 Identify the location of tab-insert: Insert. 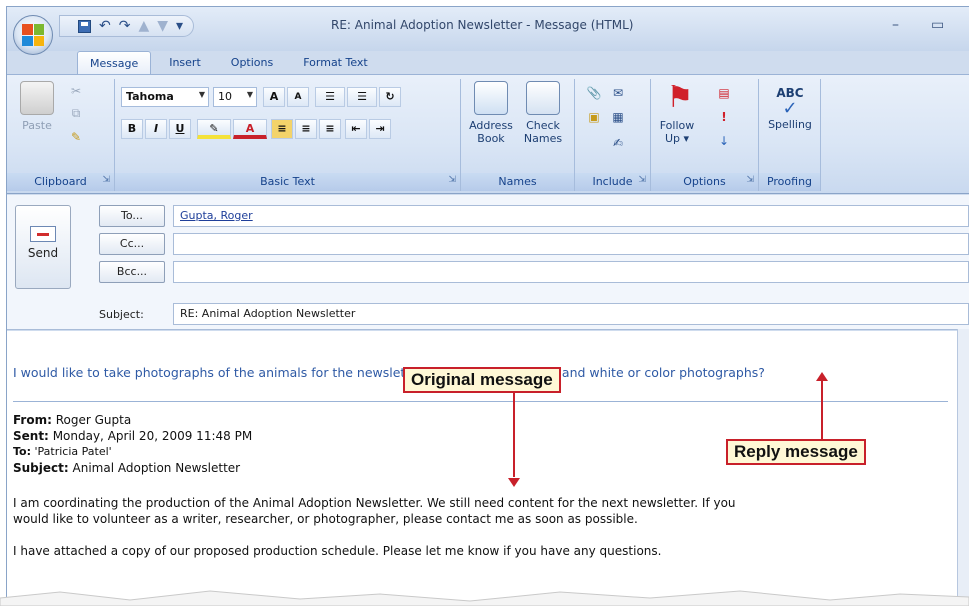
(185, 63).